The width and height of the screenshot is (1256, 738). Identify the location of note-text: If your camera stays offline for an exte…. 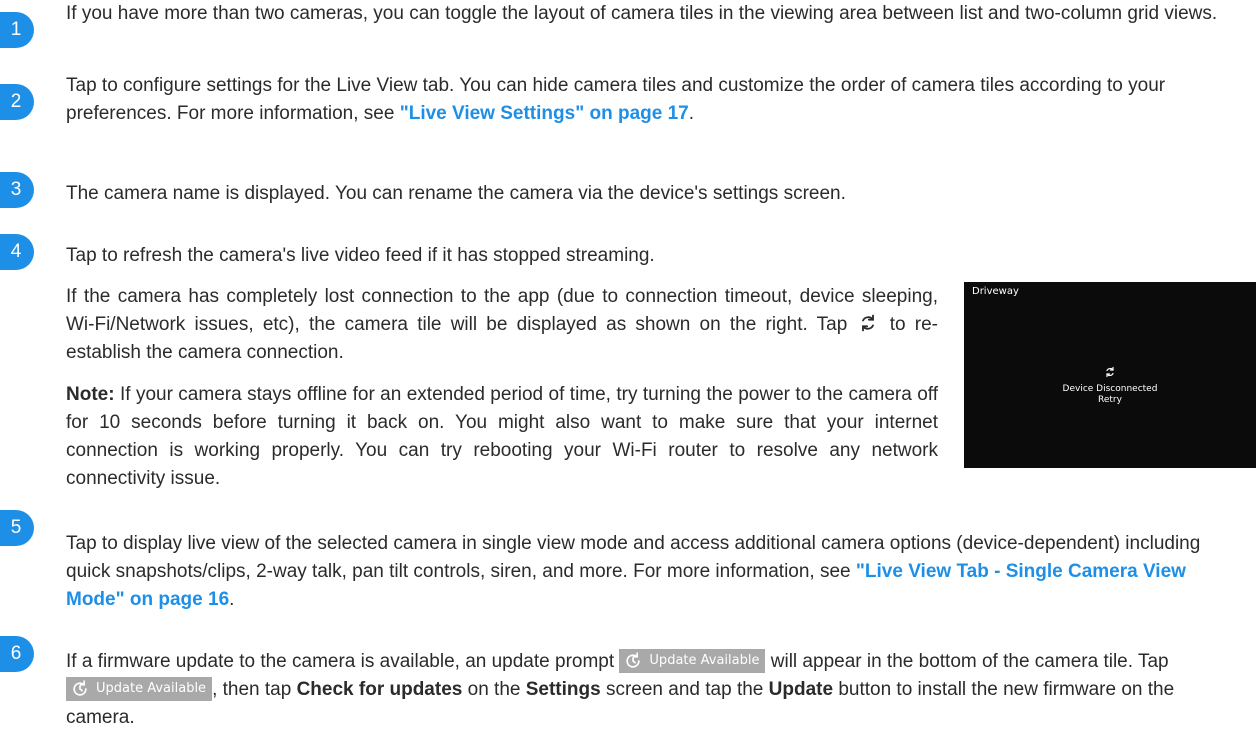
(502, 436).